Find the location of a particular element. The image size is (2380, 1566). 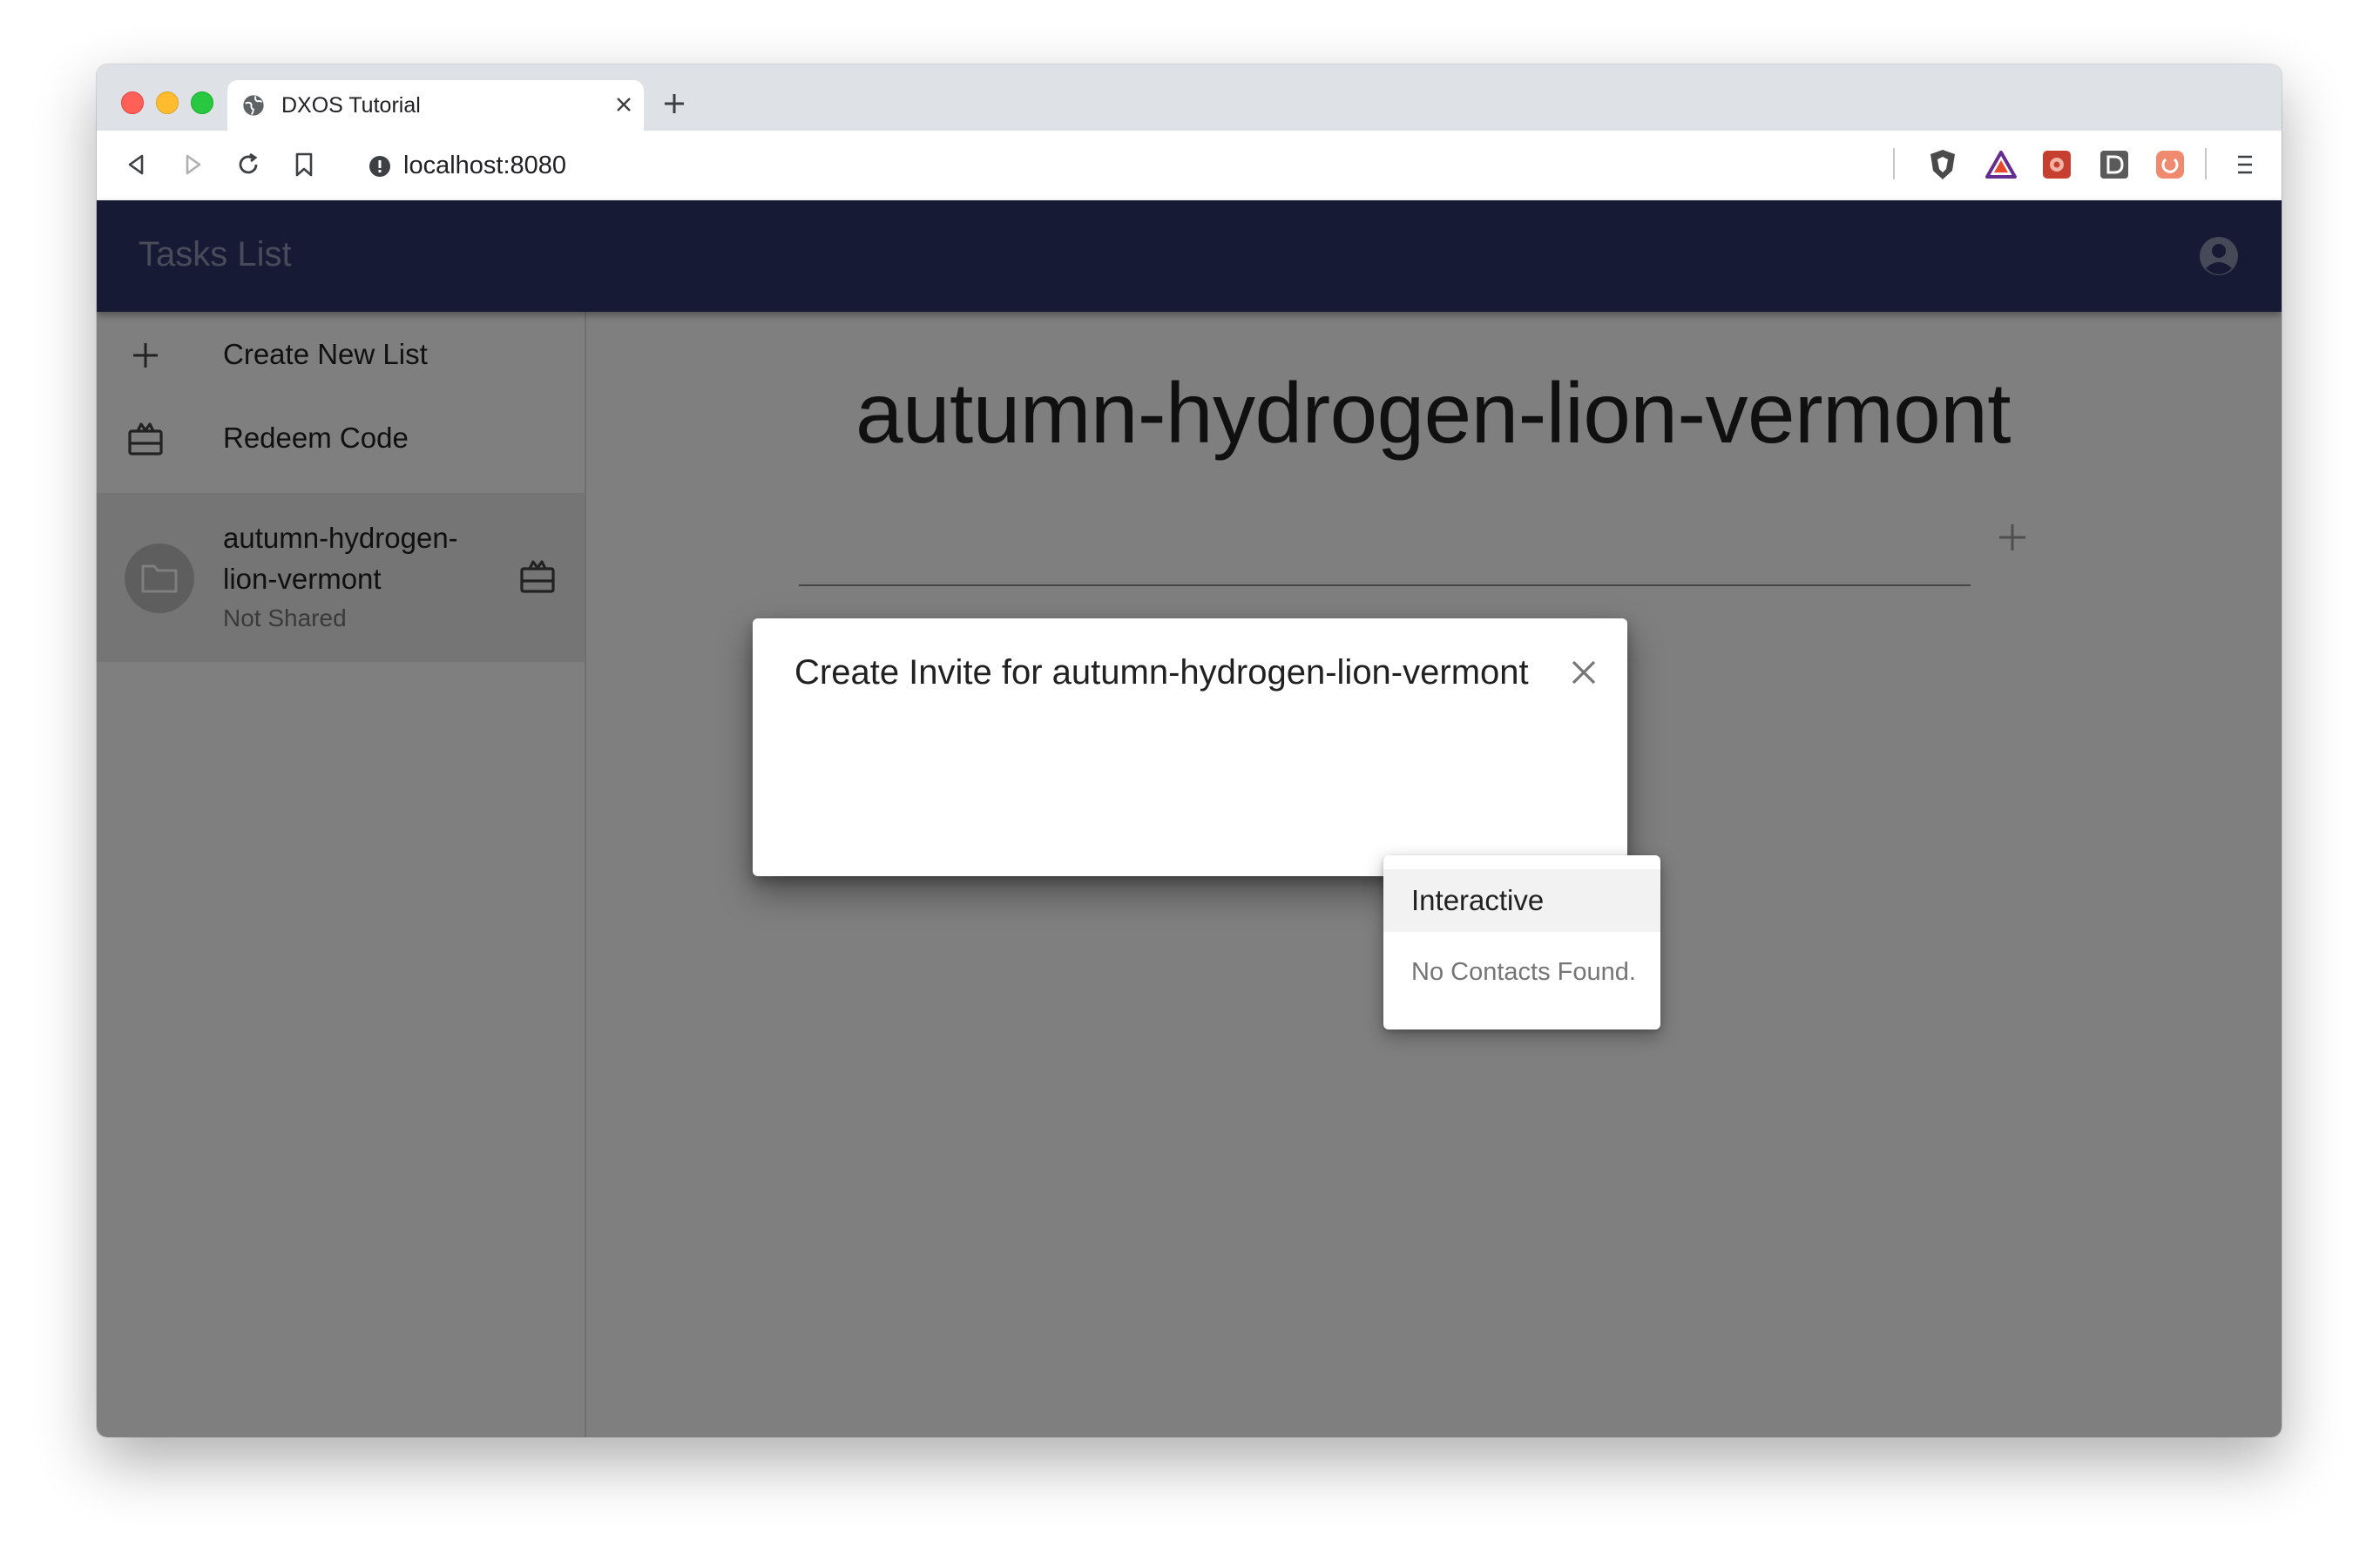

extension-puzzle-icon is located at coordinates (2056, 164).